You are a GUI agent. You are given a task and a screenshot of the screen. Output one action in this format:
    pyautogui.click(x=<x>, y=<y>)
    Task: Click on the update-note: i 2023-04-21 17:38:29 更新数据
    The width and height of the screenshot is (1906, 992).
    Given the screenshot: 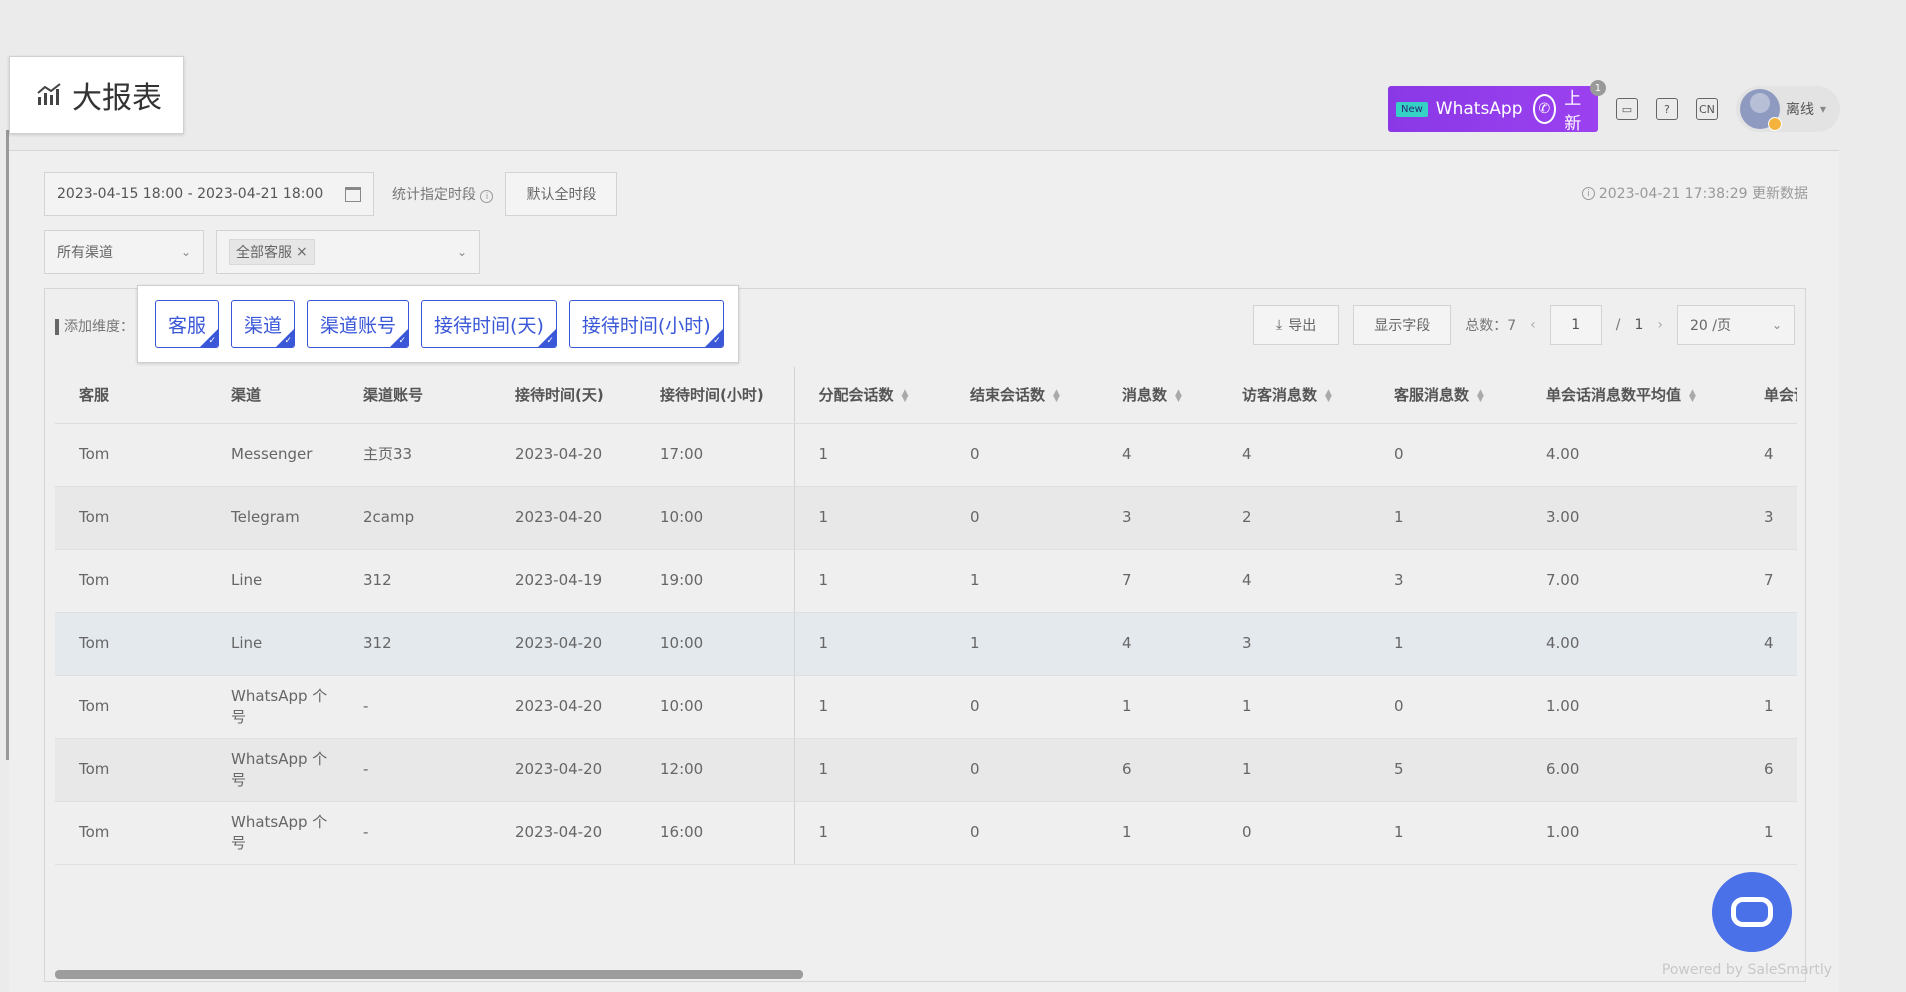 What is the action you would take?
    pyautogui.click(x=1694, y=193)
    